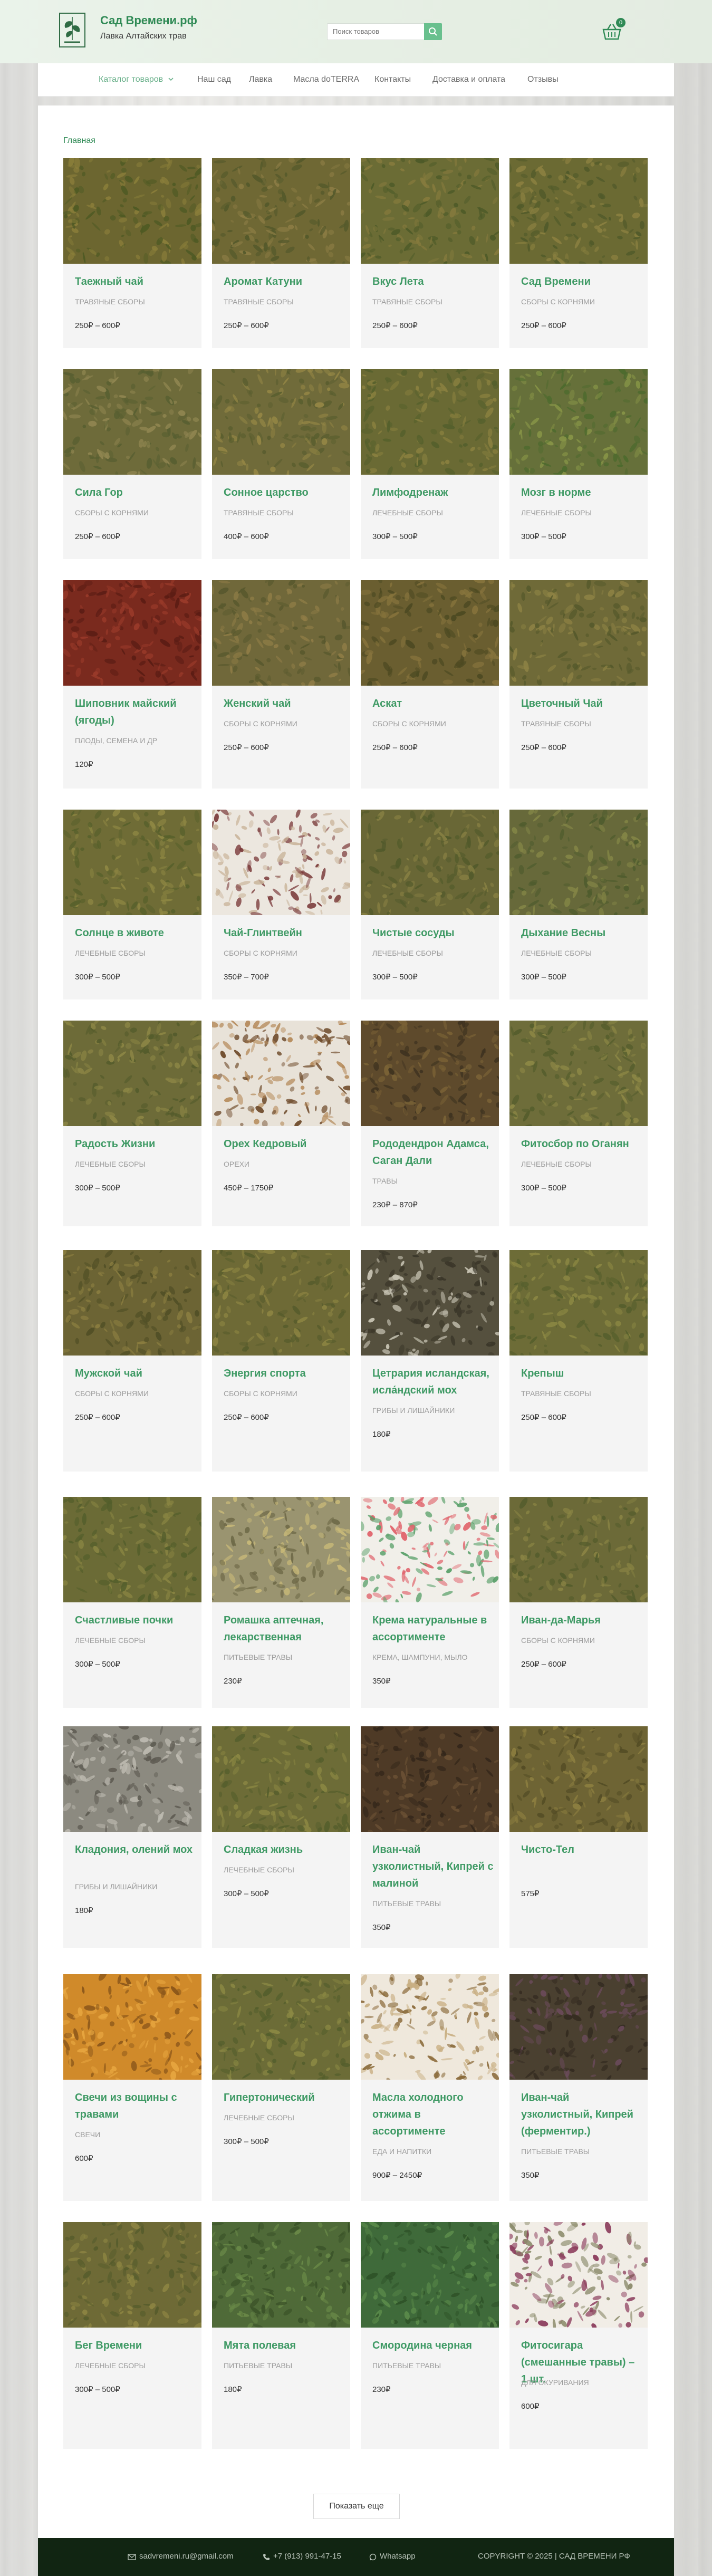  Describe the element at coordinates (116, 741) in the screenshot. I see `product-category: ПЛОДЫ, СЕМЕНА И ДР` at that location.